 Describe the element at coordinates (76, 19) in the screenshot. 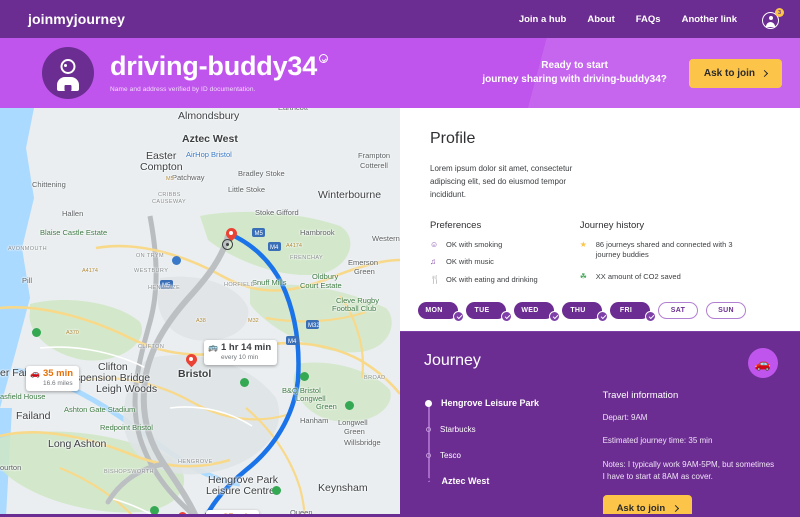

I see `brand-logo: joinmyjourney` at that location.